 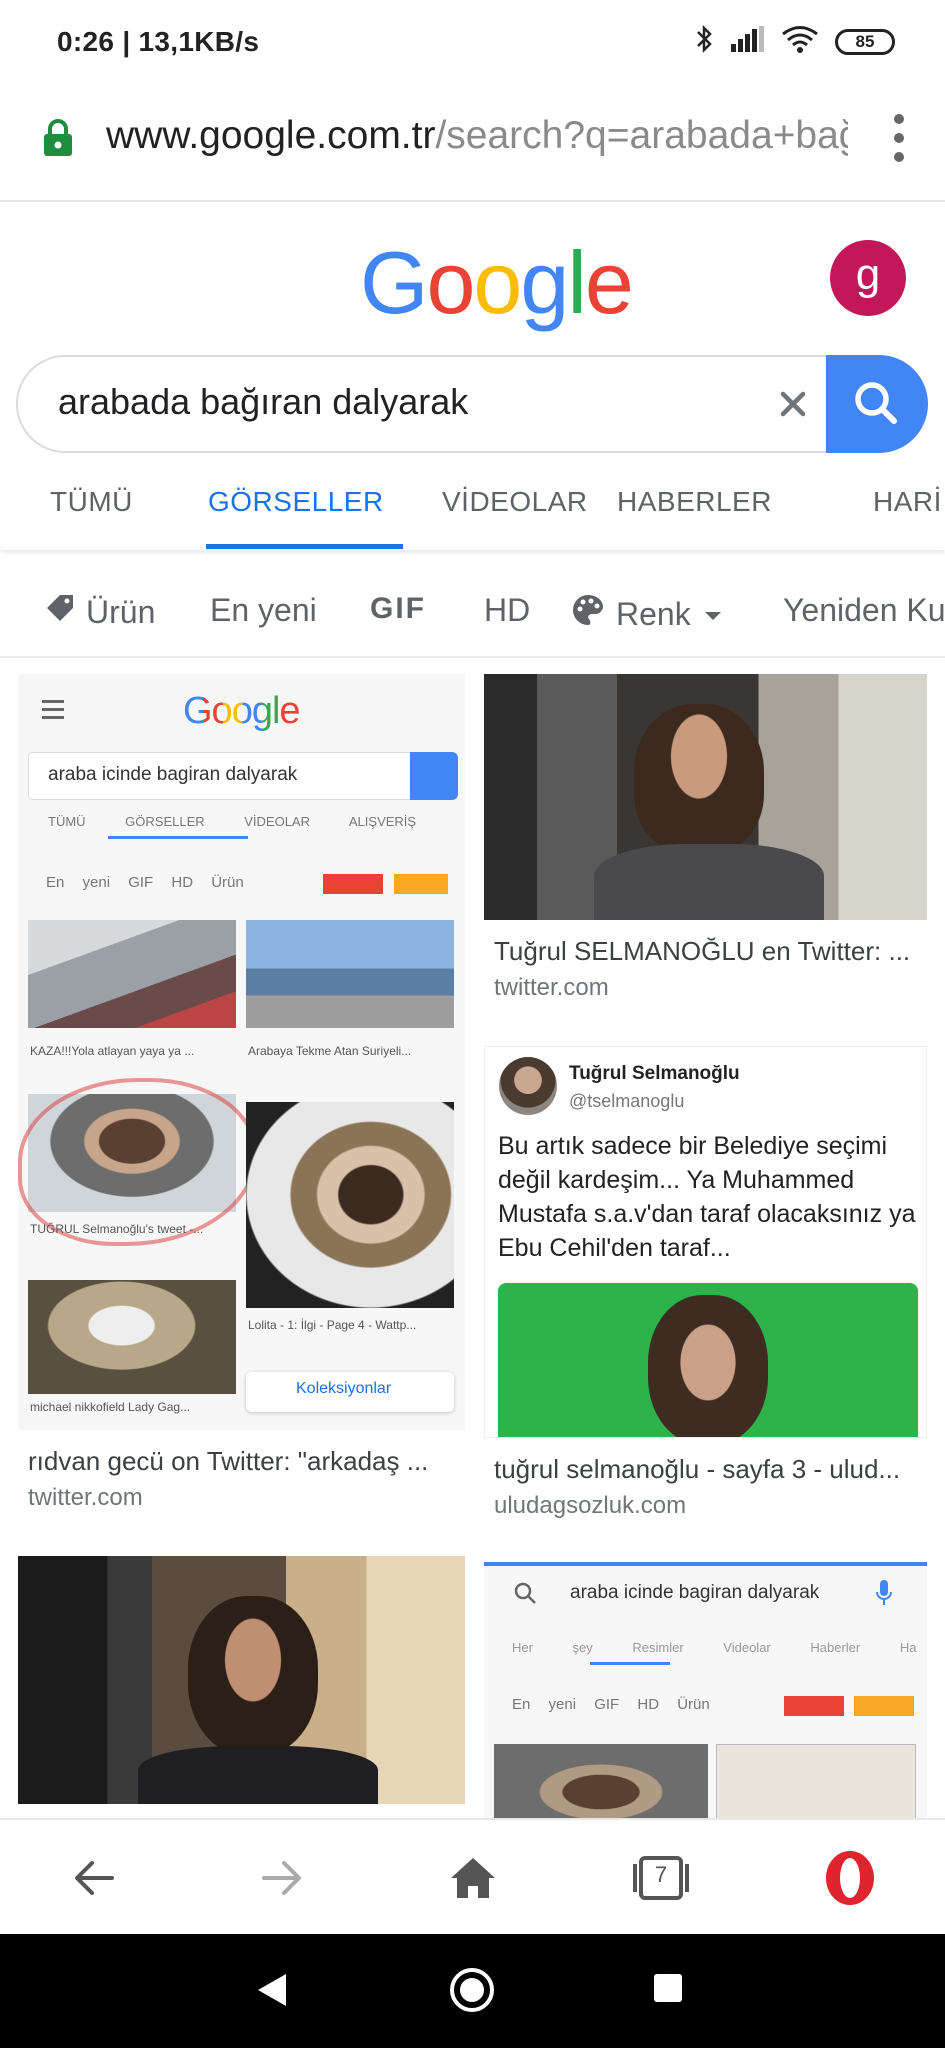 What do you see at coordinates (528, 1086) in the screenshot?
I see `tweet-avatar` at bounding box center [528, 1086].